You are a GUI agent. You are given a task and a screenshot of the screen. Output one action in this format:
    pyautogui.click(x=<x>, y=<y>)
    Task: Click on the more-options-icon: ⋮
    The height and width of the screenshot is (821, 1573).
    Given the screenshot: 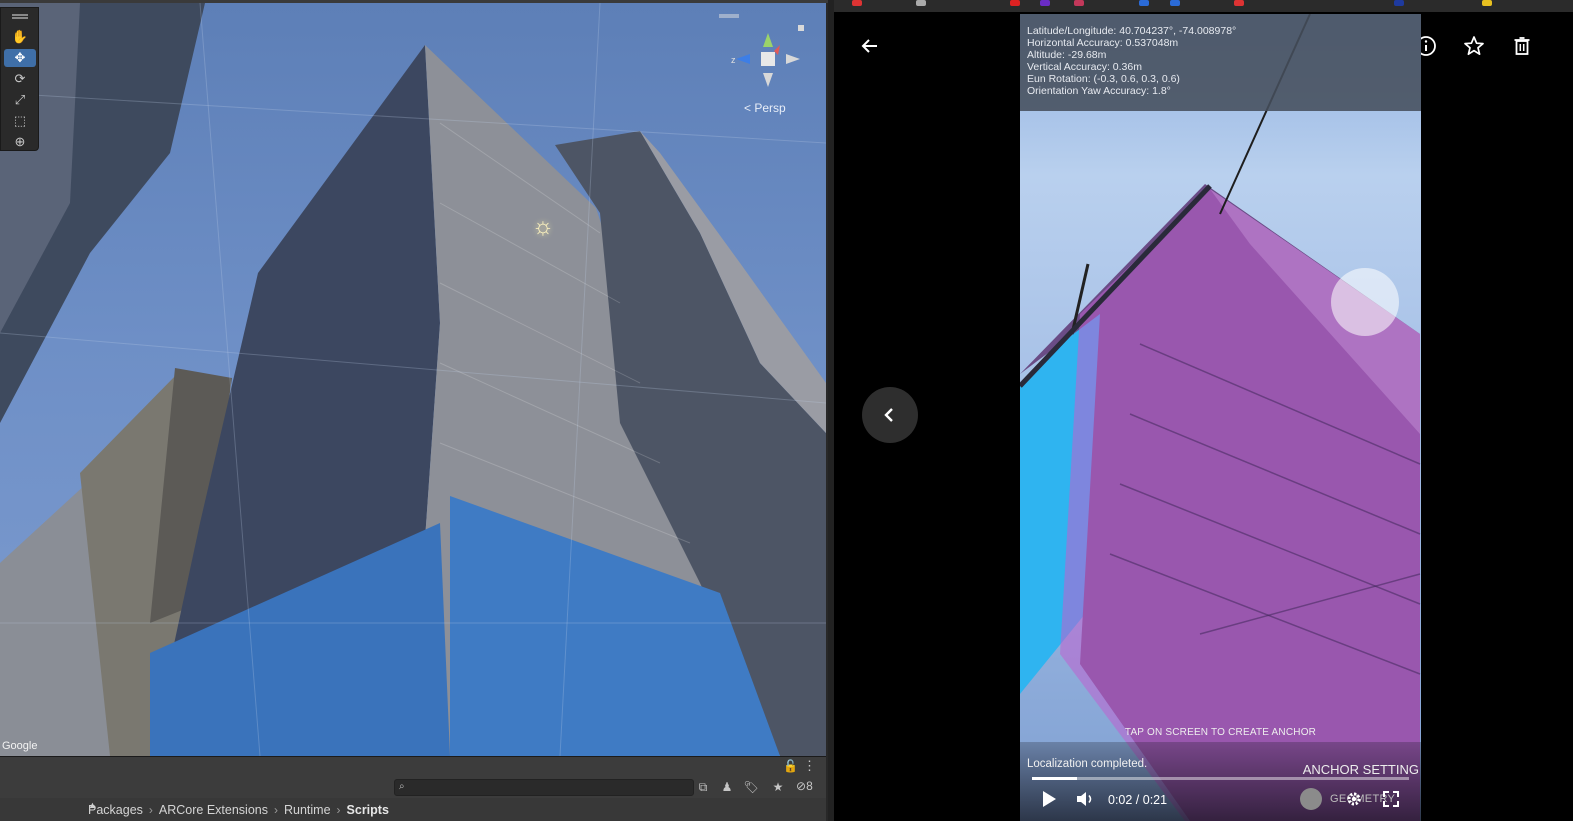 What is the action you would take?
    pyautogui.click(x=809, y=766)
    